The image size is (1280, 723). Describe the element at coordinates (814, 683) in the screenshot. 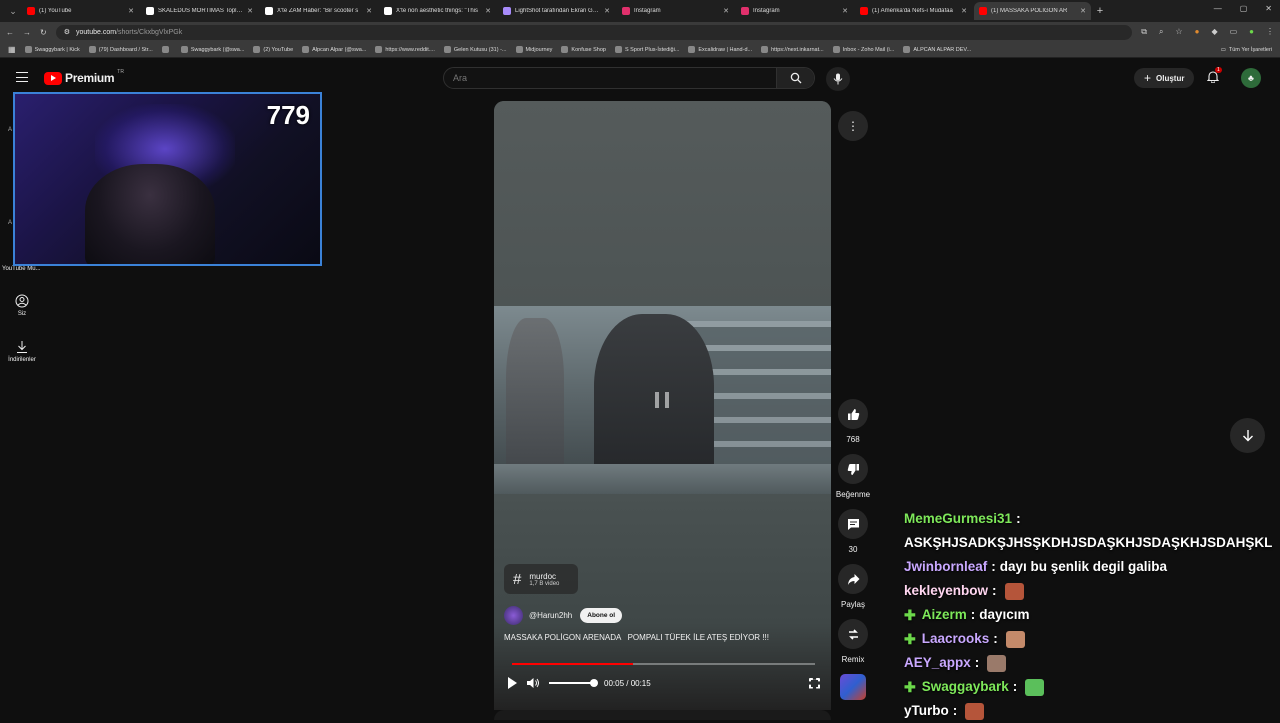

I see `fullscreen-icon` at that location.